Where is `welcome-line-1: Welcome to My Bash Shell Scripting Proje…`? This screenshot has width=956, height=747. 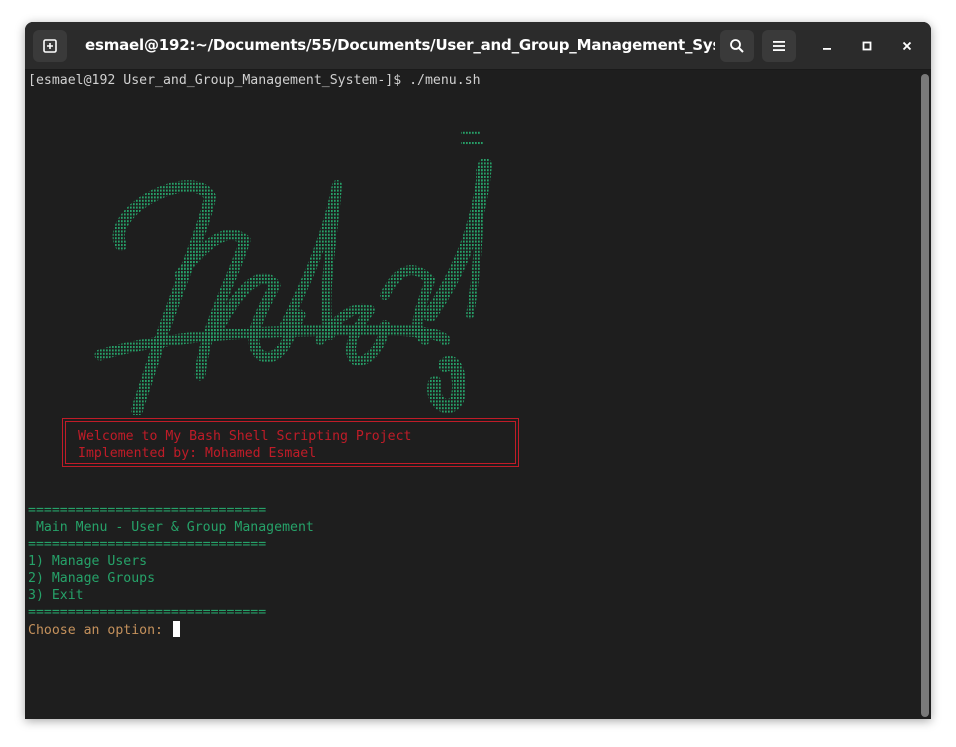
welcome-line-1: Welcome to My Bash Shell Scripting Proje… is located at coordinates (245, 436).